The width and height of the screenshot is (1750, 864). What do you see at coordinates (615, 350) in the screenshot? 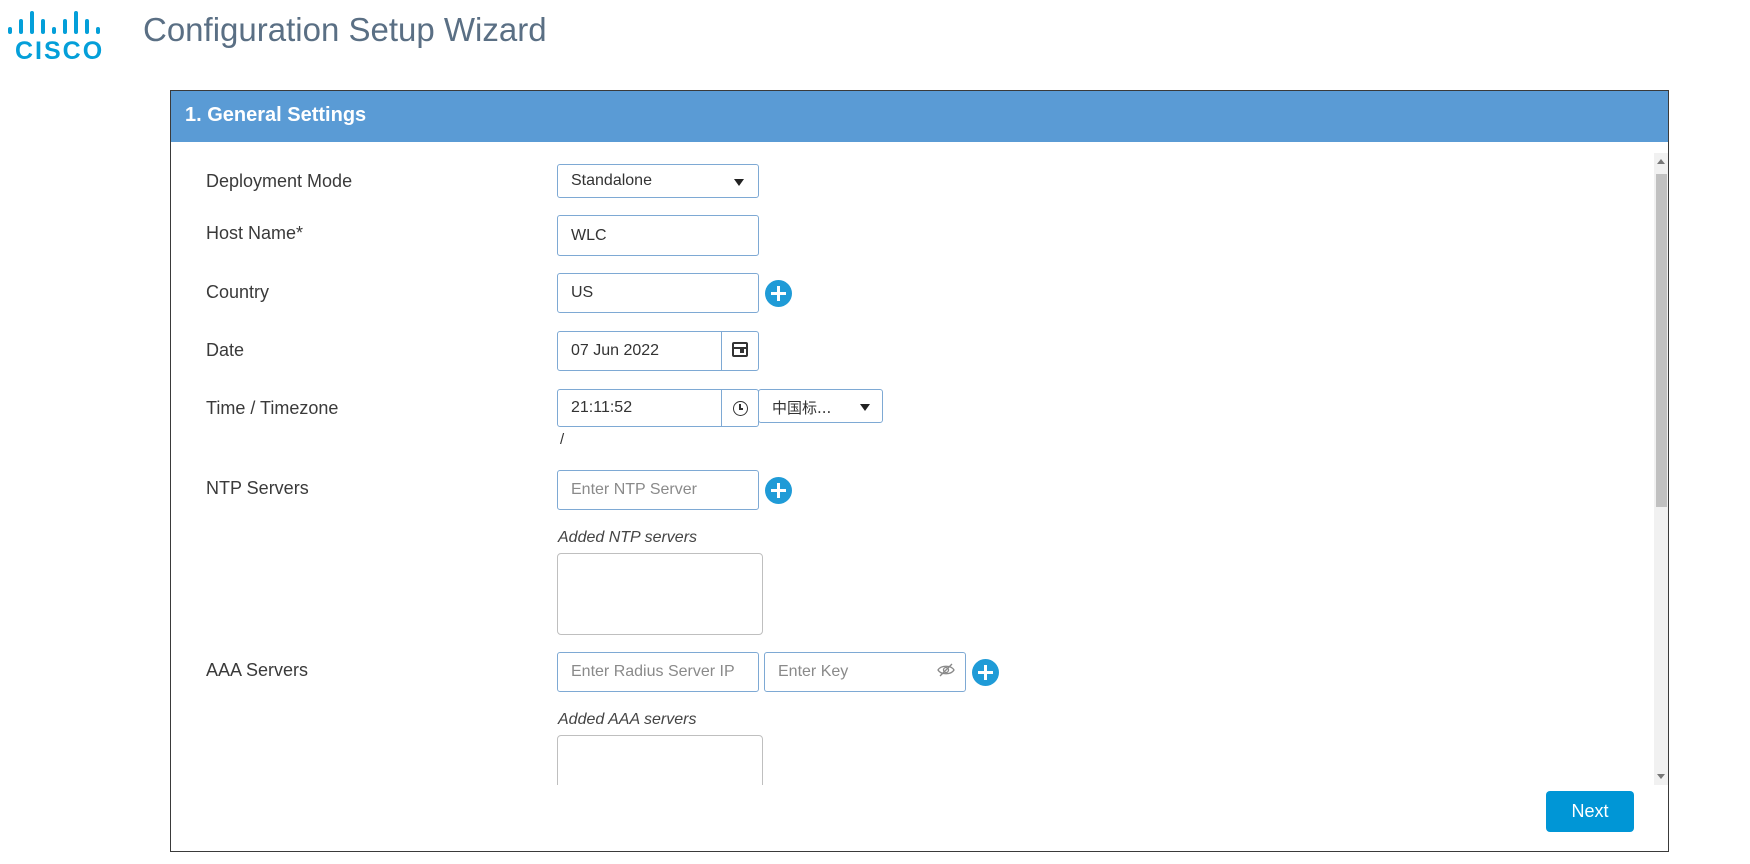
I see `date-value: 07 Jun 2022` at bounding box center [615, 350].